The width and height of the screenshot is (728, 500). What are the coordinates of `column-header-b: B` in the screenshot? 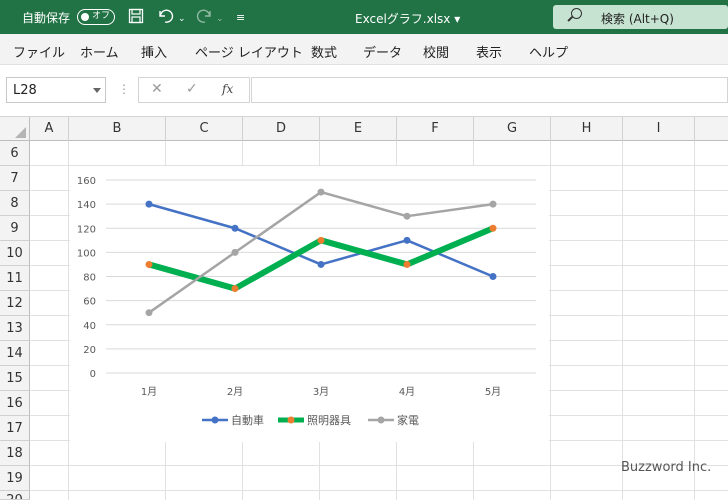 It's located at (117, 129).